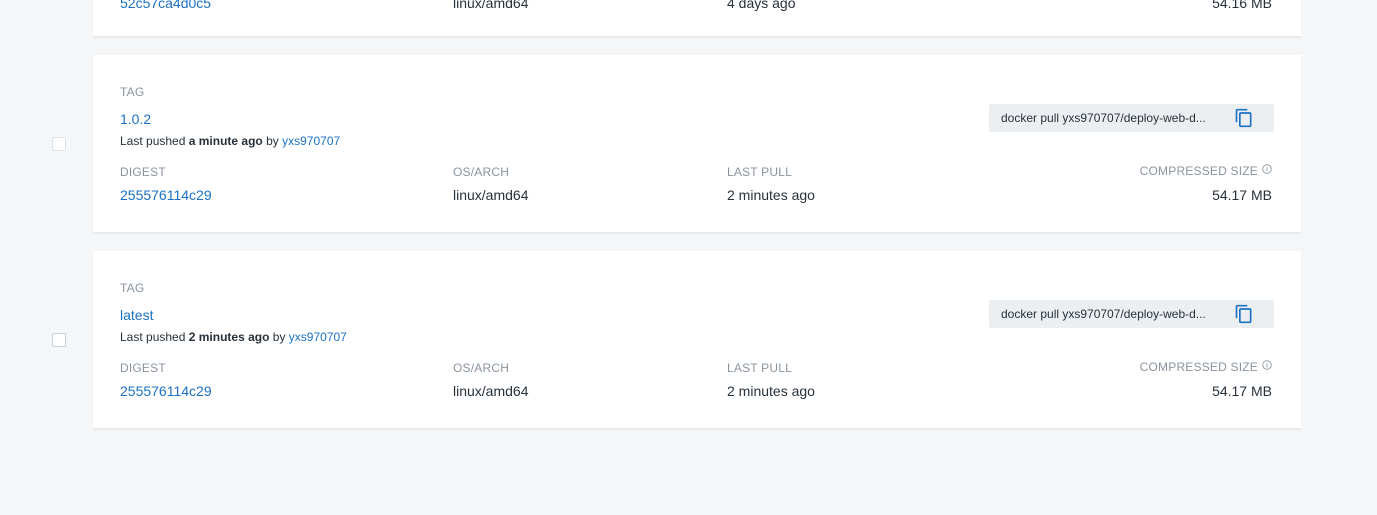 This screenshot has width=1377, height=515. I want to click on last-pushed-time: a minute ago, so click(225, 141).